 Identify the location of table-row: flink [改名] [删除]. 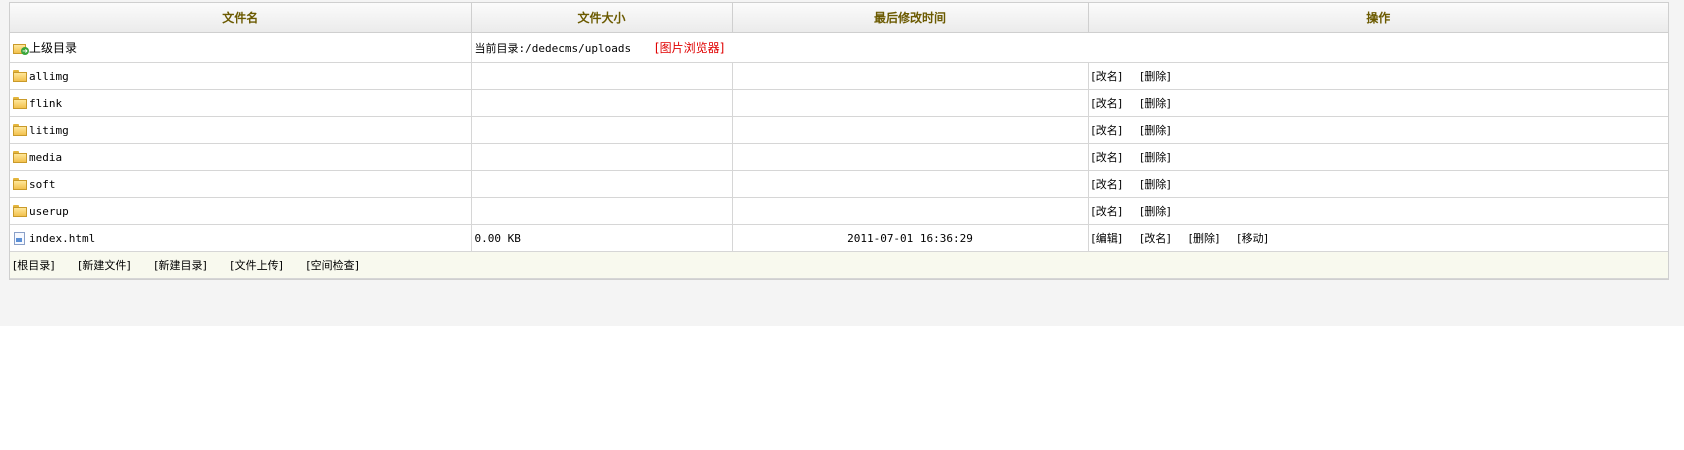
(839, 103).